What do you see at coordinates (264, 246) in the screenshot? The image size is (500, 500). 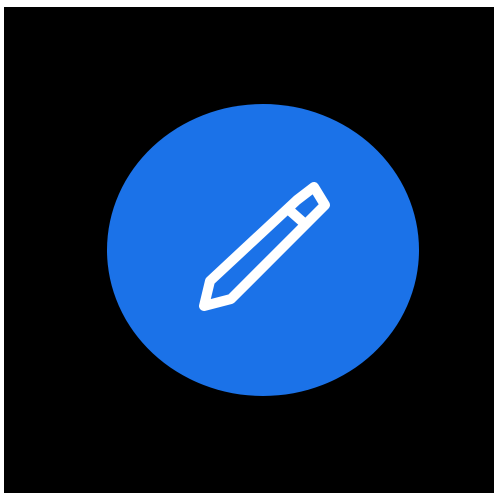 I see `pencil-icon` at bounding box center [264, 246].